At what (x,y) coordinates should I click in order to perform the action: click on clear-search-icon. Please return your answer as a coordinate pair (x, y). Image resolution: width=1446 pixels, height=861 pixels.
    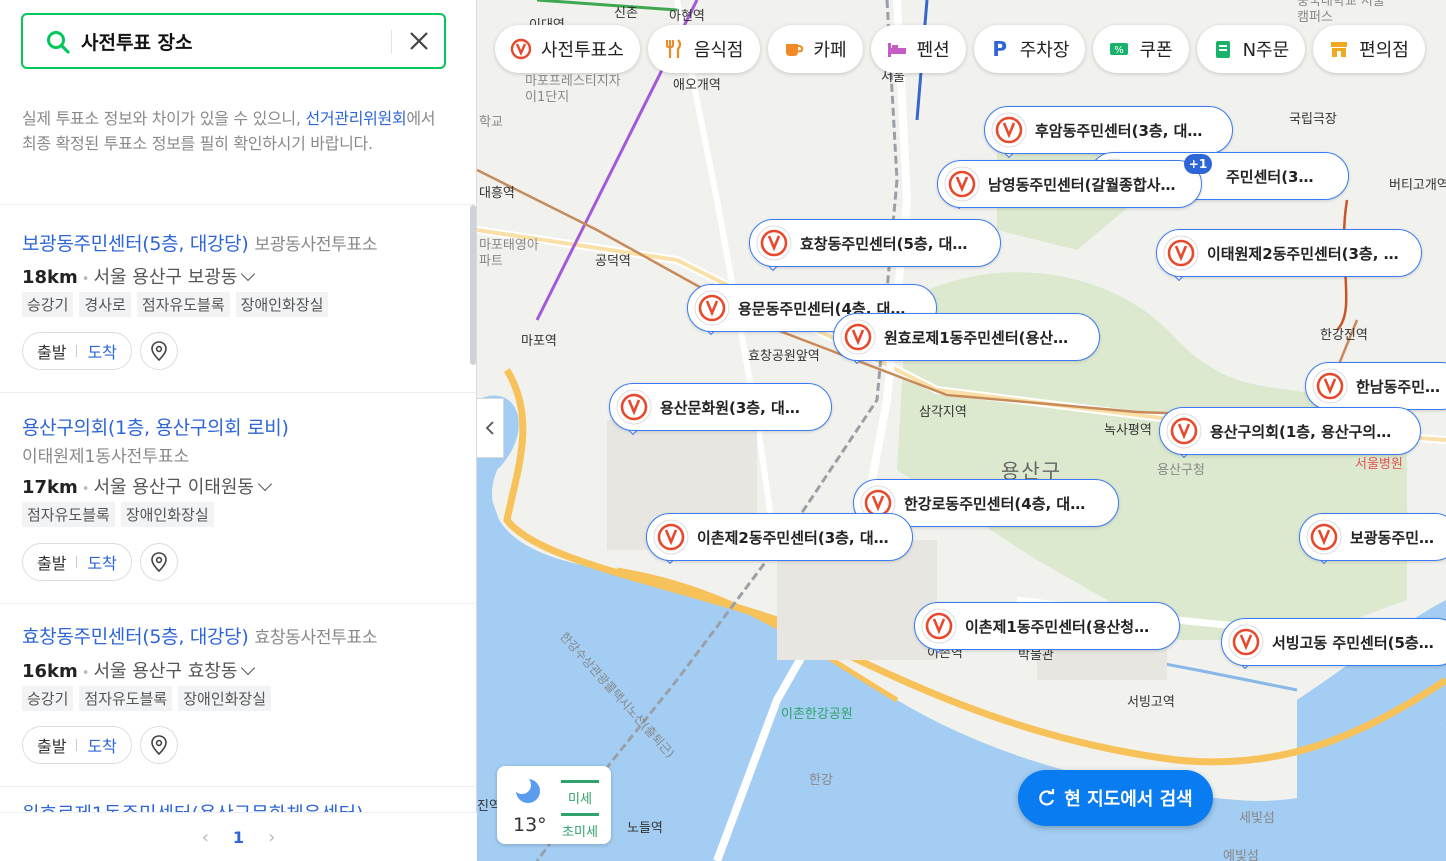
    Looking at the image, I should click on (419, 41).